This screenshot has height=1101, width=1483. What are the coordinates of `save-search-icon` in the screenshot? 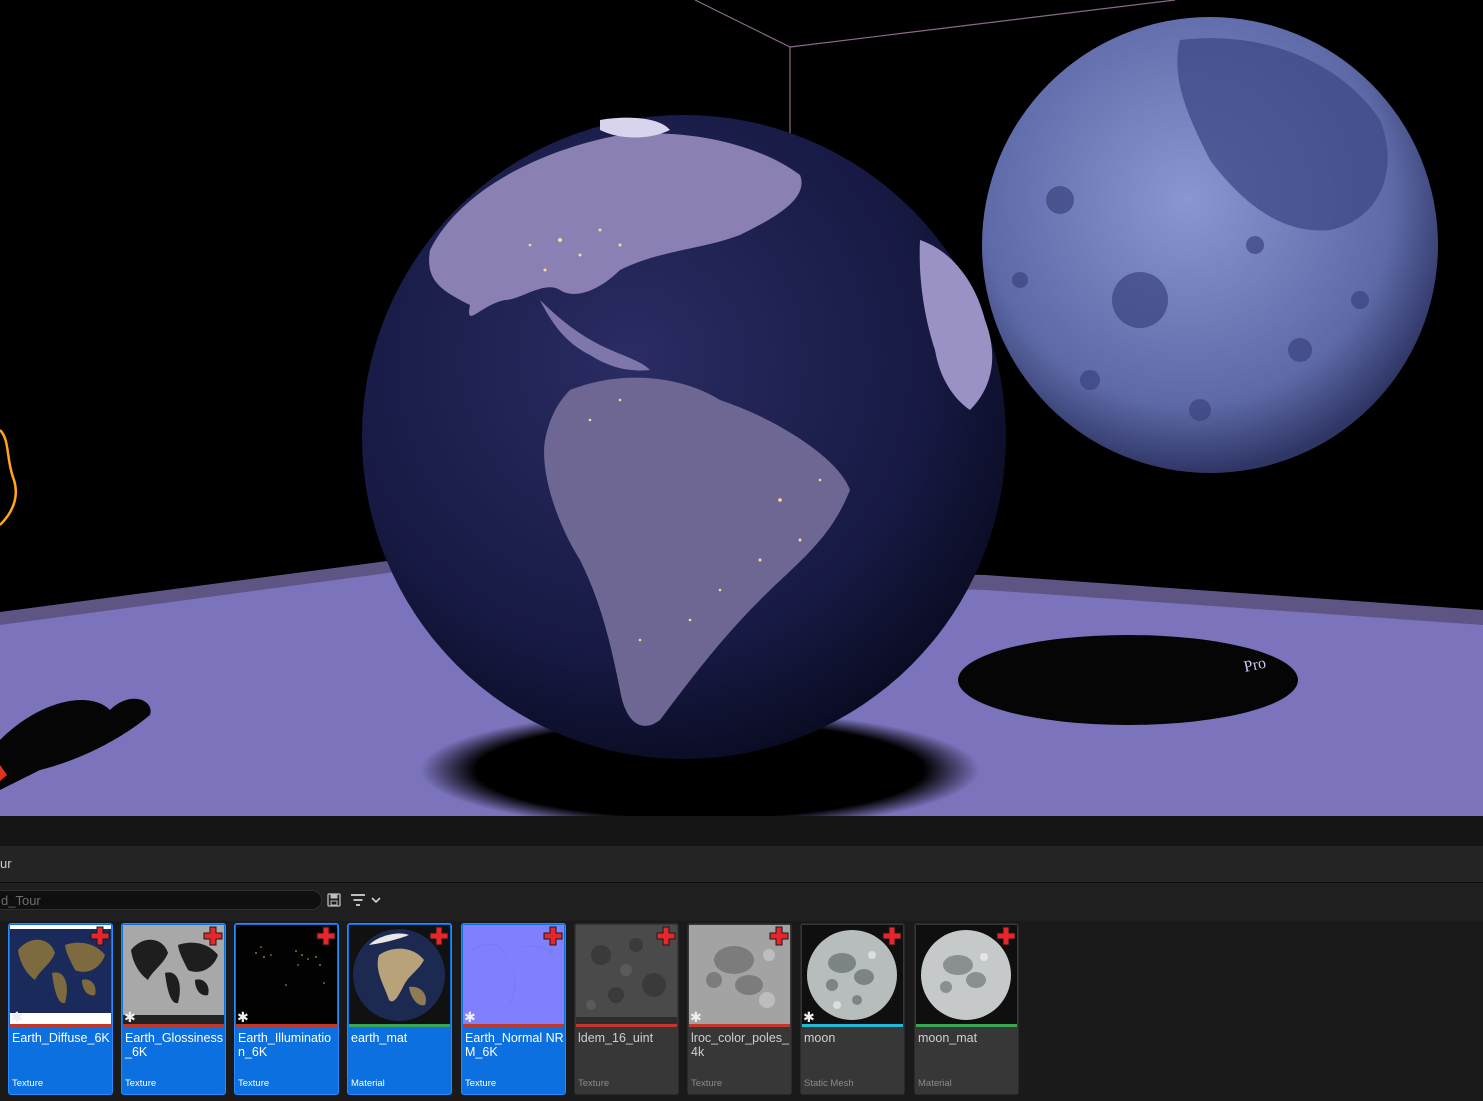 It's located at (334, 900).